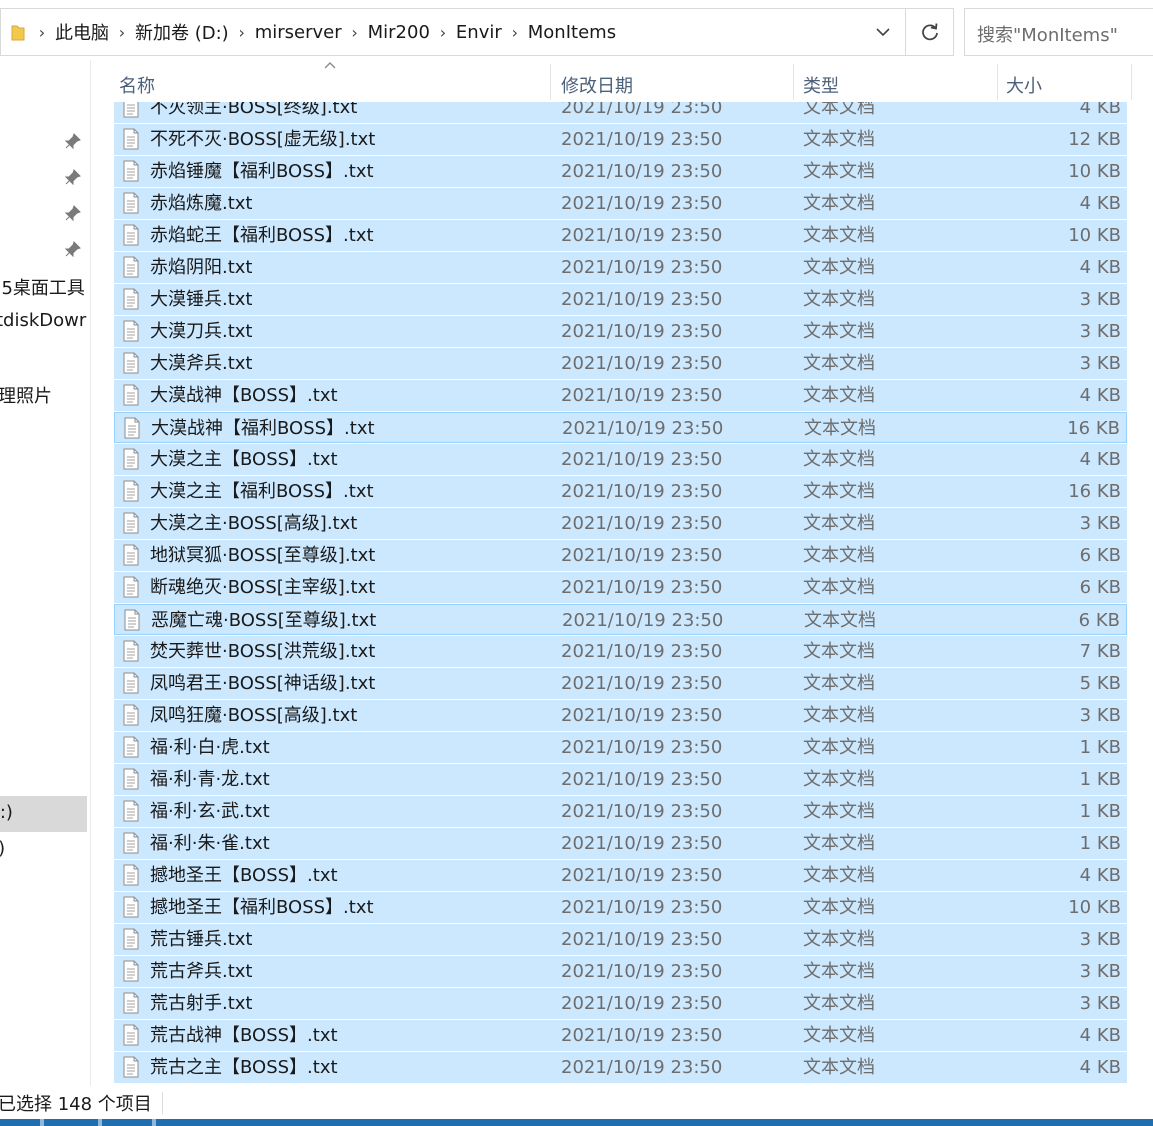 This screenshot has width=1153, height=1126. What do you see at coordinates (43, 320) in the screenshot?
I see `nav-item-netdisk-download: tdiskDowr` at bounding box center [43, 320].